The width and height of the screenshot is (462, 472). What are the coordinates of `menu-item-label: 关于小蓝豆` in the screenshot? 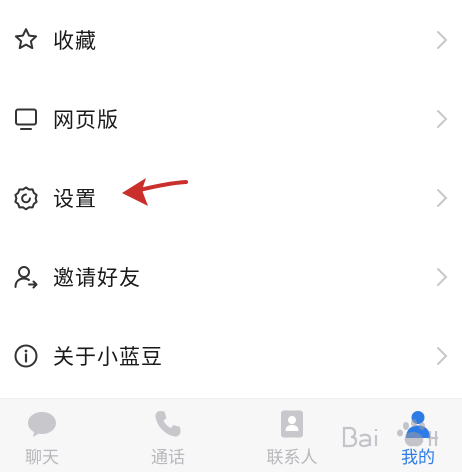 It's located at (108, 356).